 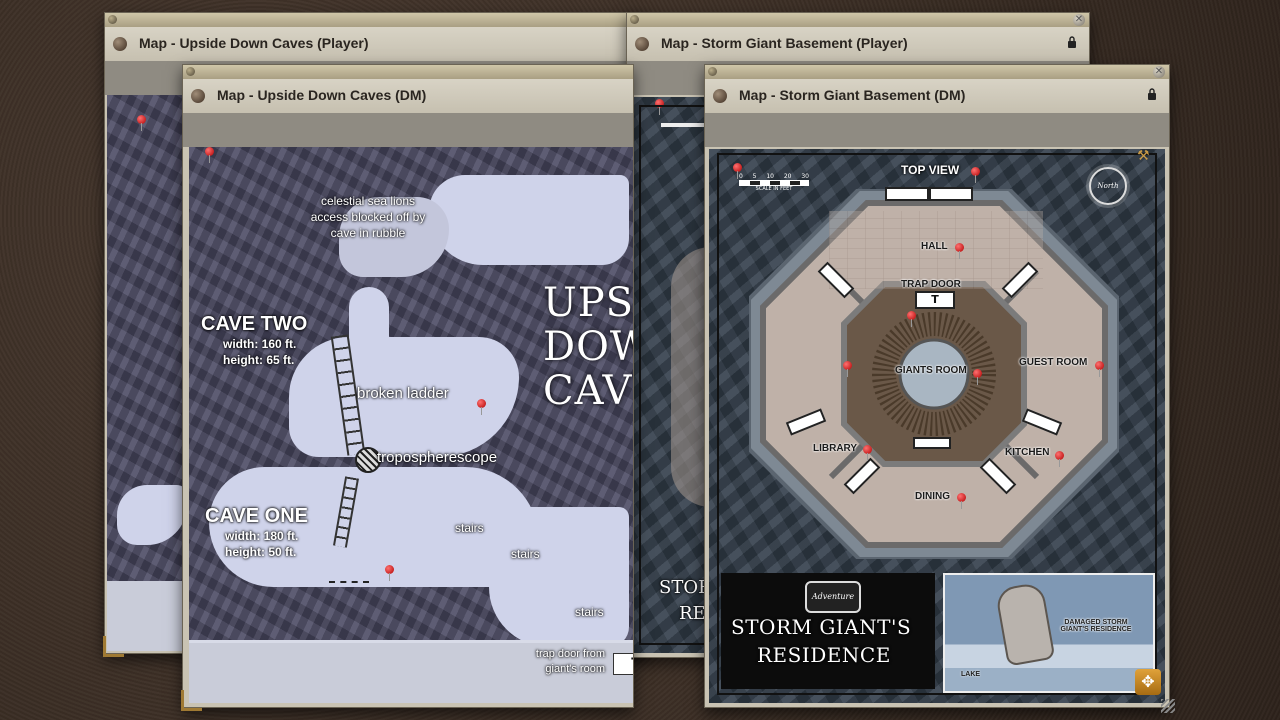 I want to click on cave-one-width: width: 180 ft., so click(x=262, y=536).